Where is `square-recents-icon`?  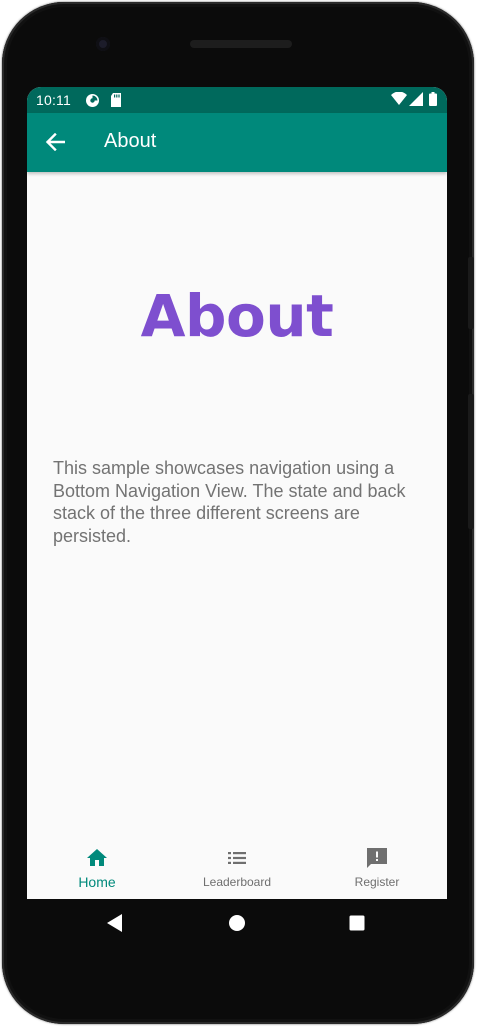 square-recents-icon is located at coordinates (357, 923).